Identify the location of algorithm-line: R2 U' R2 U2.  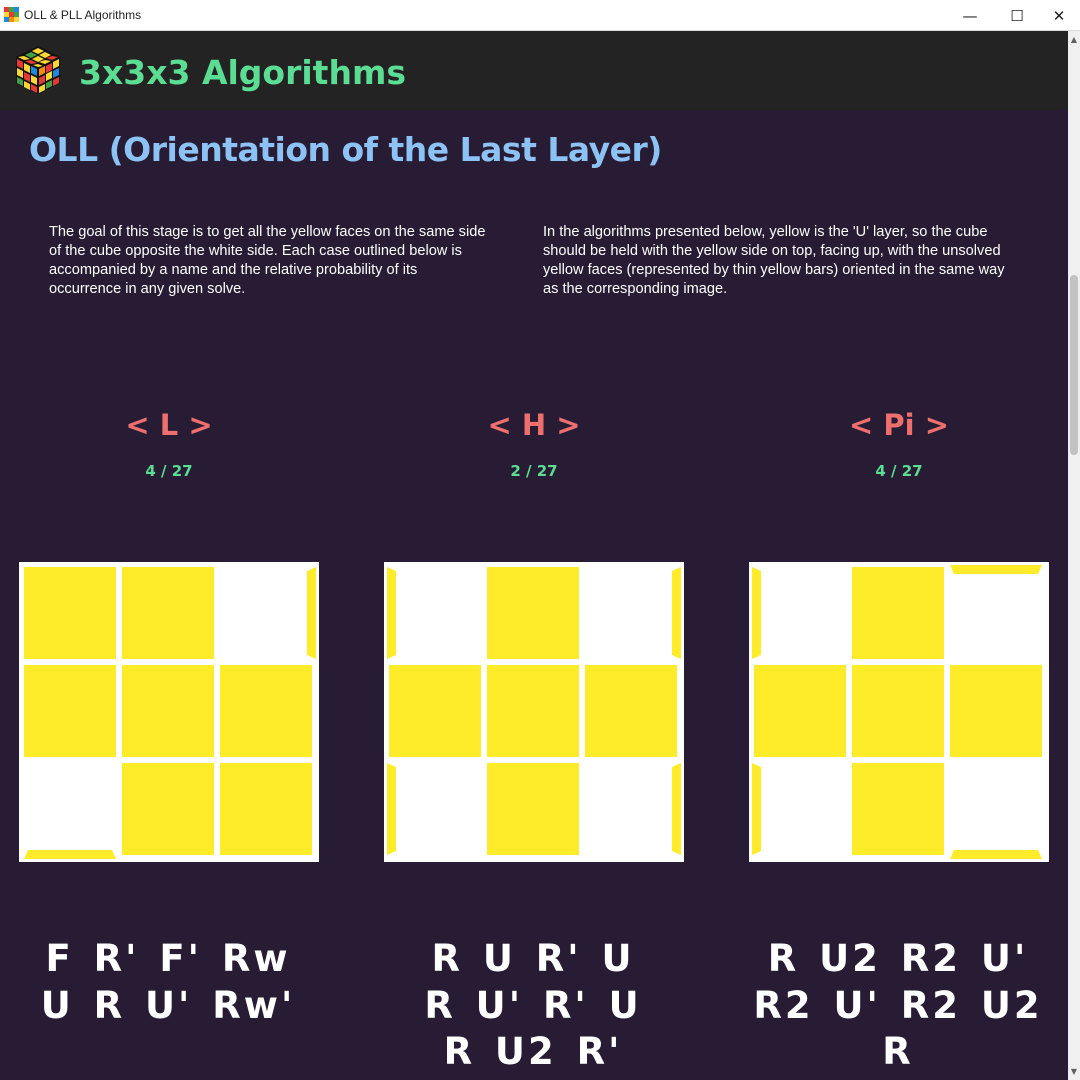
(898, 1005).